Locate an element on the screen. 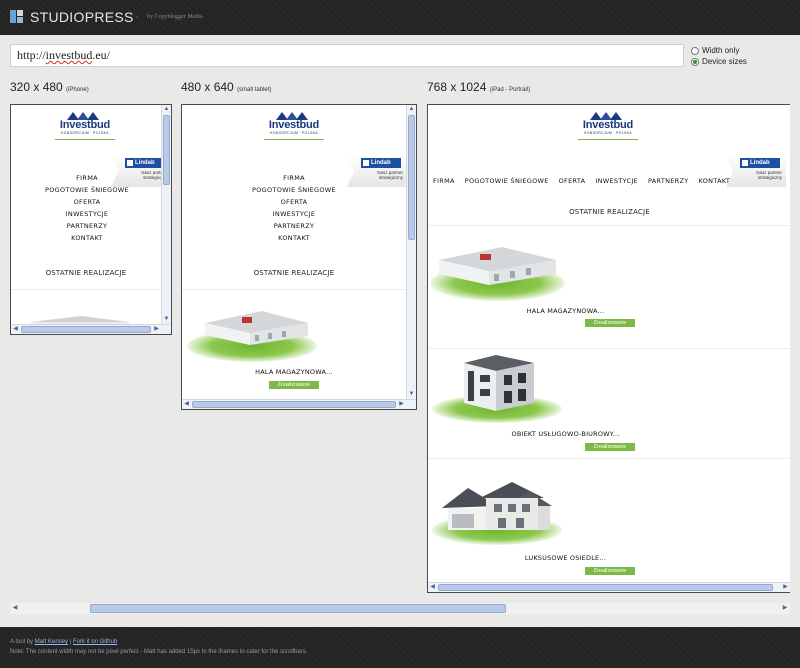 This screenshot has width=800, height=668. iphone-vertical-scrollbar: ▲ ▼ is located at coordinates (166, 214).